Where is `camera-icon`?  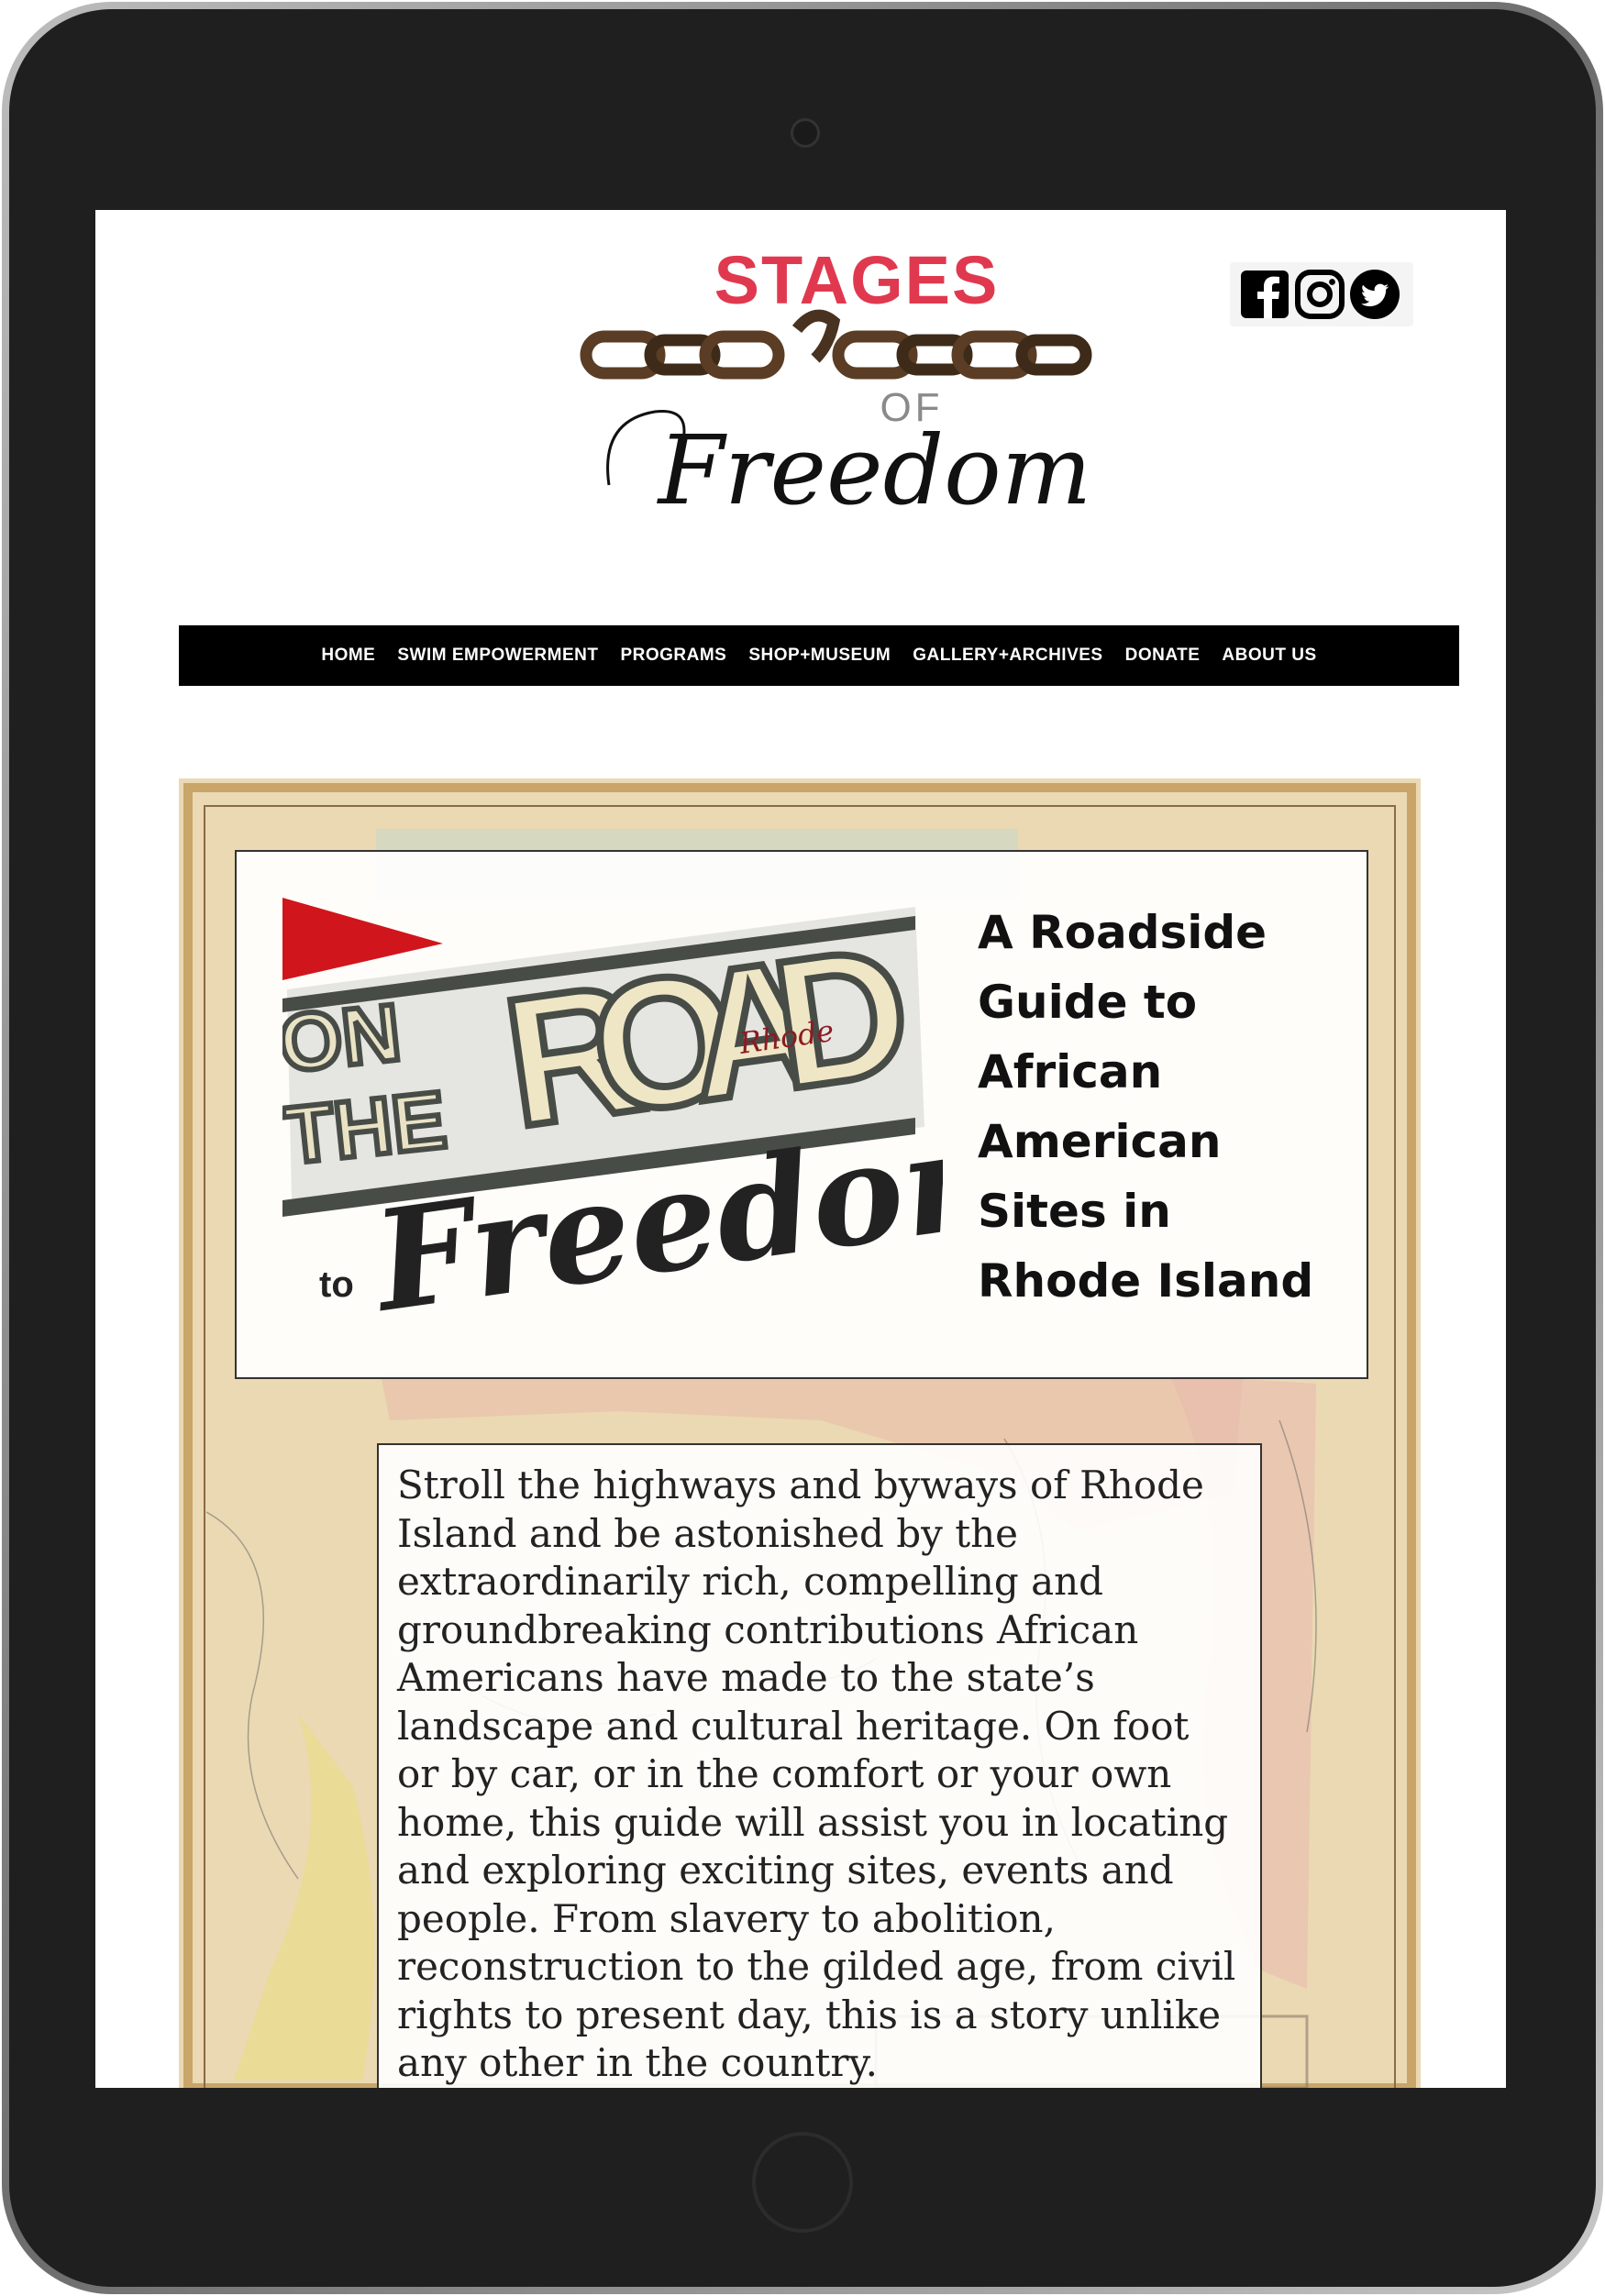 camera-icon is located at coordinates (805, 133).